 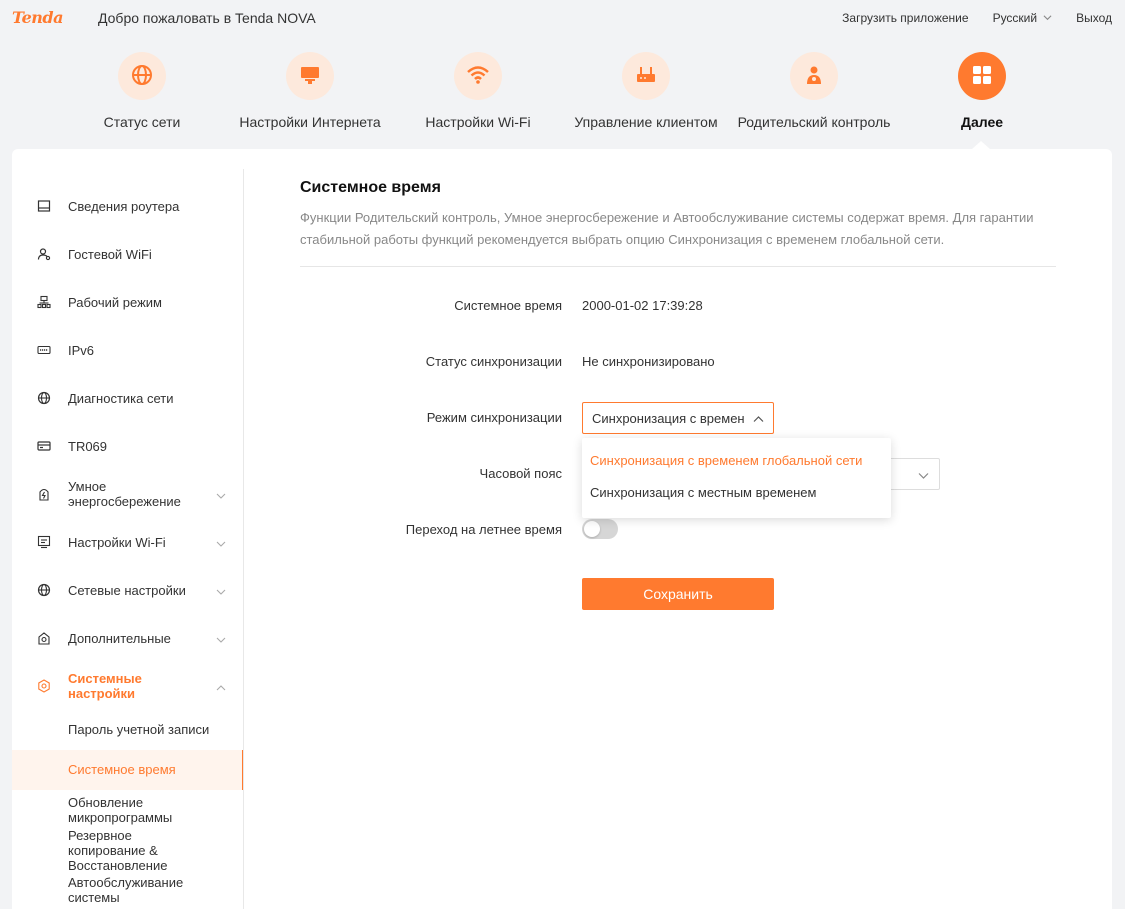 I want to click on tab-internet-settings: Настройки Интернета, so click(x=310, y=91).